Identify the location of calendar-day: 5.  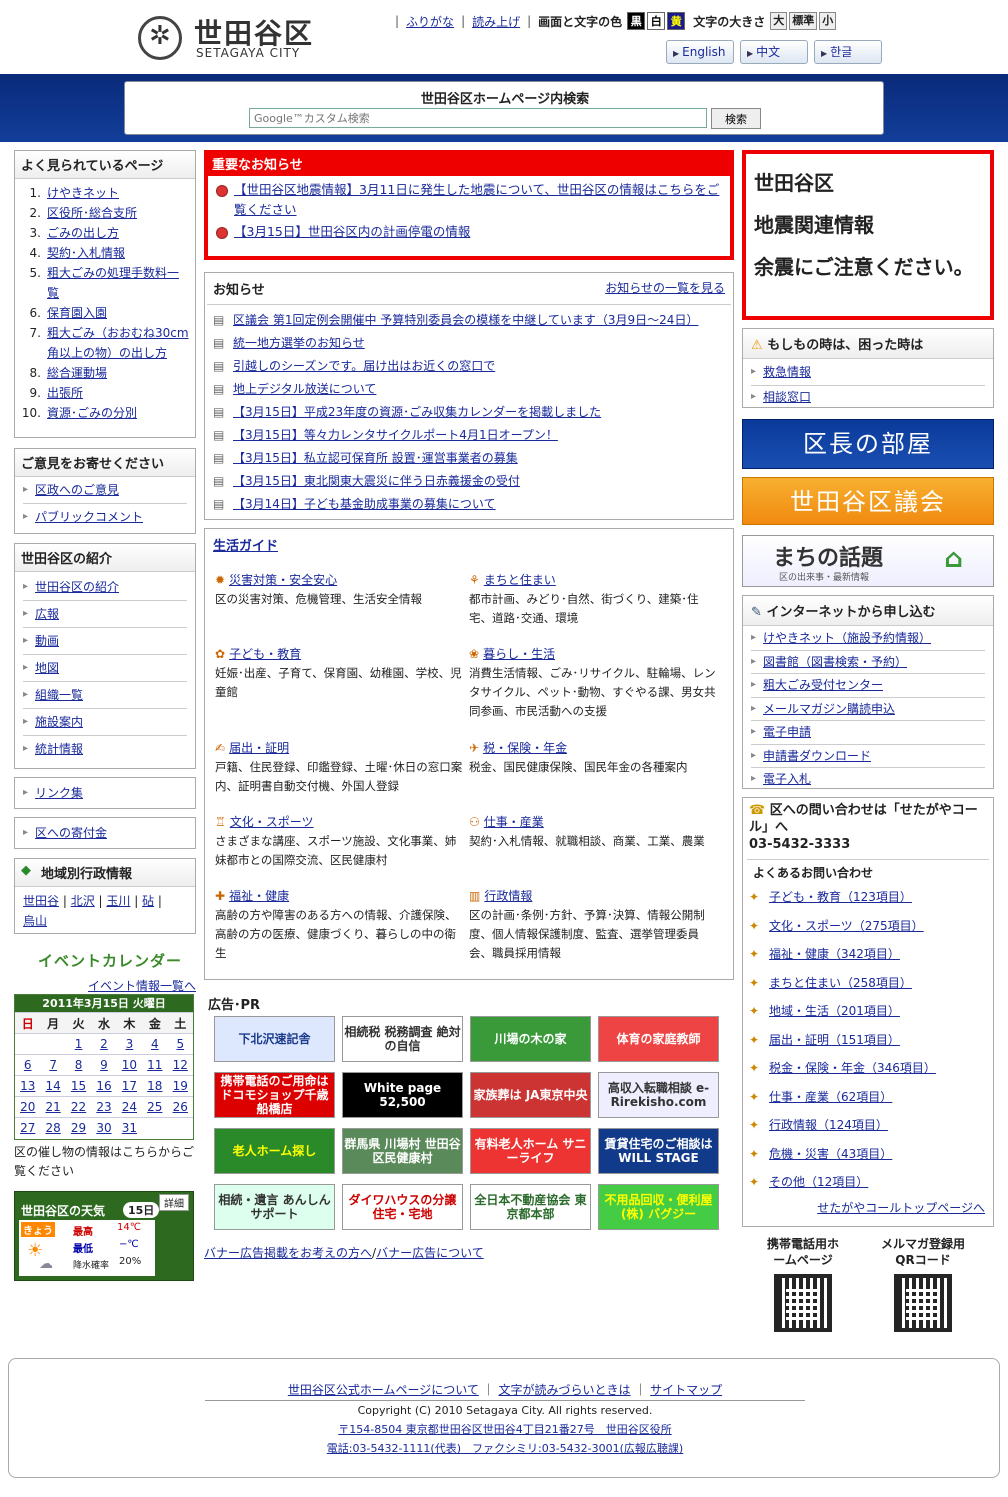
(180, 1044).